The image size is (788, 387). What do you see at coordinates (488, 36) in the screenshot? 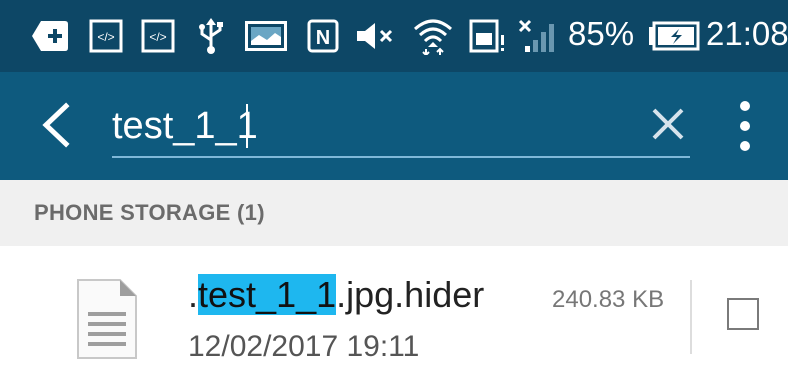
I see `sim-alert-icon` at bounding box center [488, 36].